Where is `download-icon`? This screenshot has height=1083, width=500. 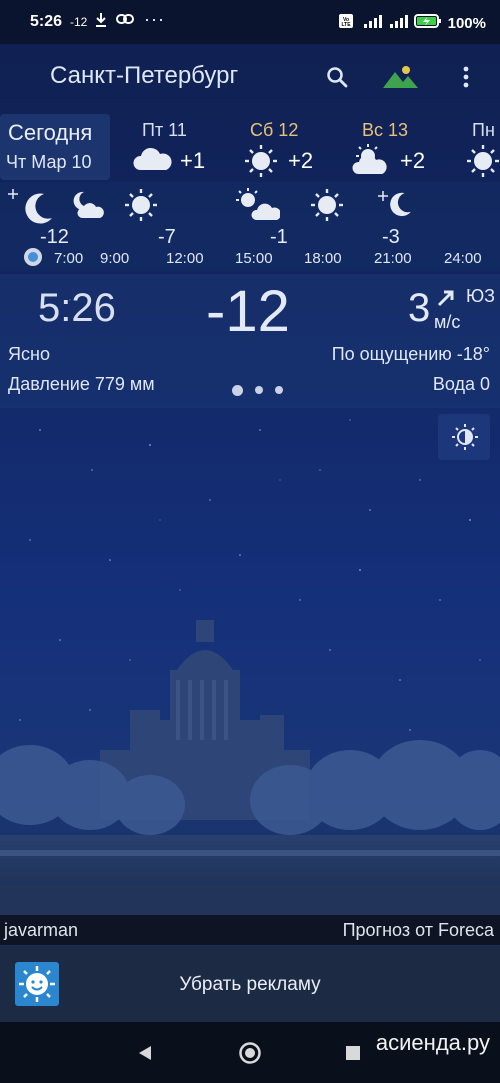 download-icon is located at coordinates (101, 21).